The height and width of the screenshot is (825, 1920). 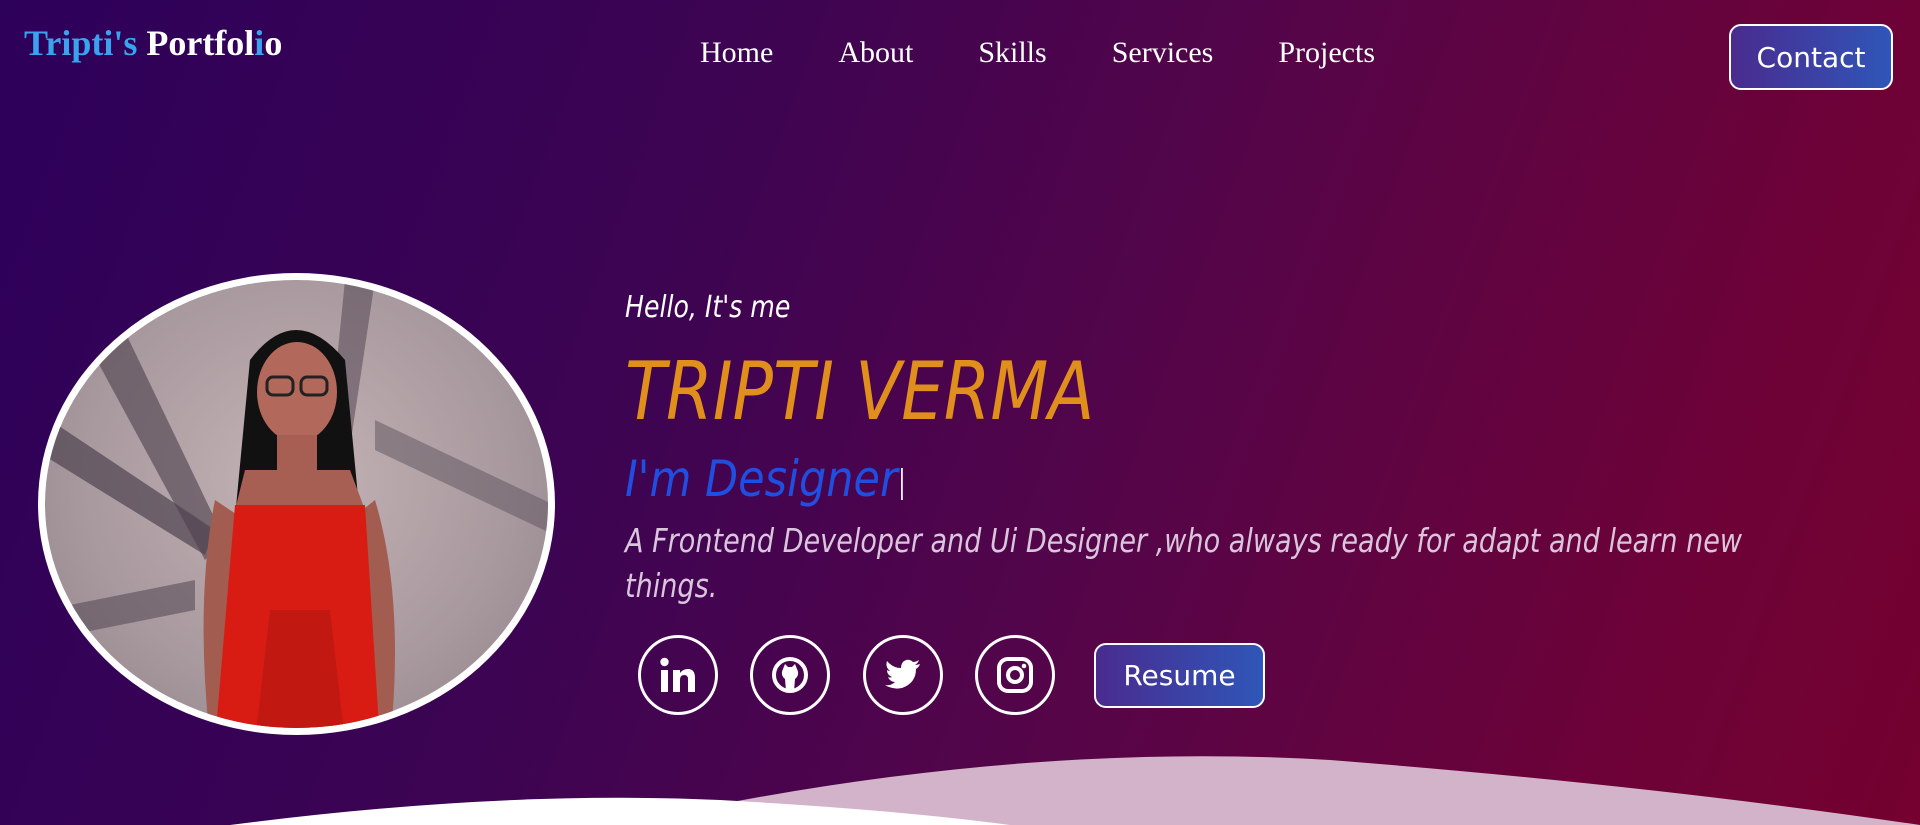 I want to click on linkedin-link, so click(x=678, y=675).